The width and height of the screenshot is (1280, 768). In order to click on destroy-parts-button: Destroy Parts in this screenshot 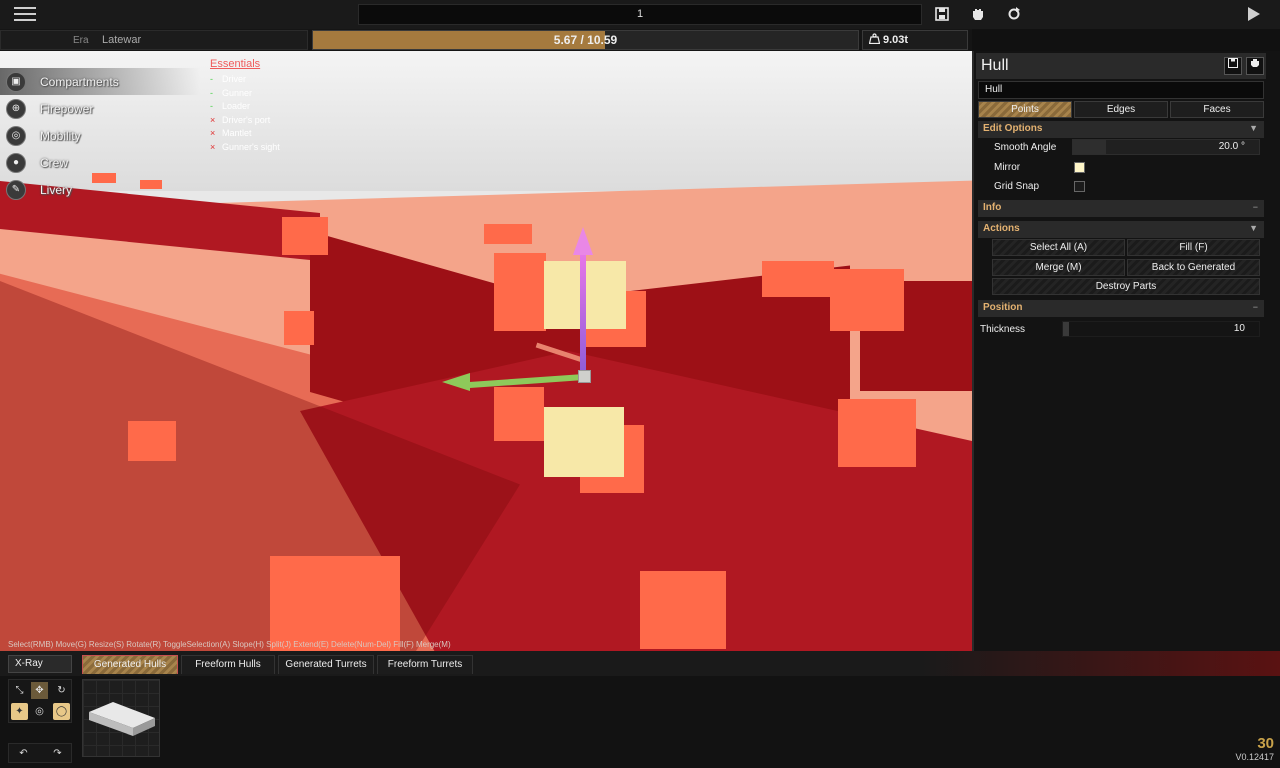, I will do `click(1126, 286)`.